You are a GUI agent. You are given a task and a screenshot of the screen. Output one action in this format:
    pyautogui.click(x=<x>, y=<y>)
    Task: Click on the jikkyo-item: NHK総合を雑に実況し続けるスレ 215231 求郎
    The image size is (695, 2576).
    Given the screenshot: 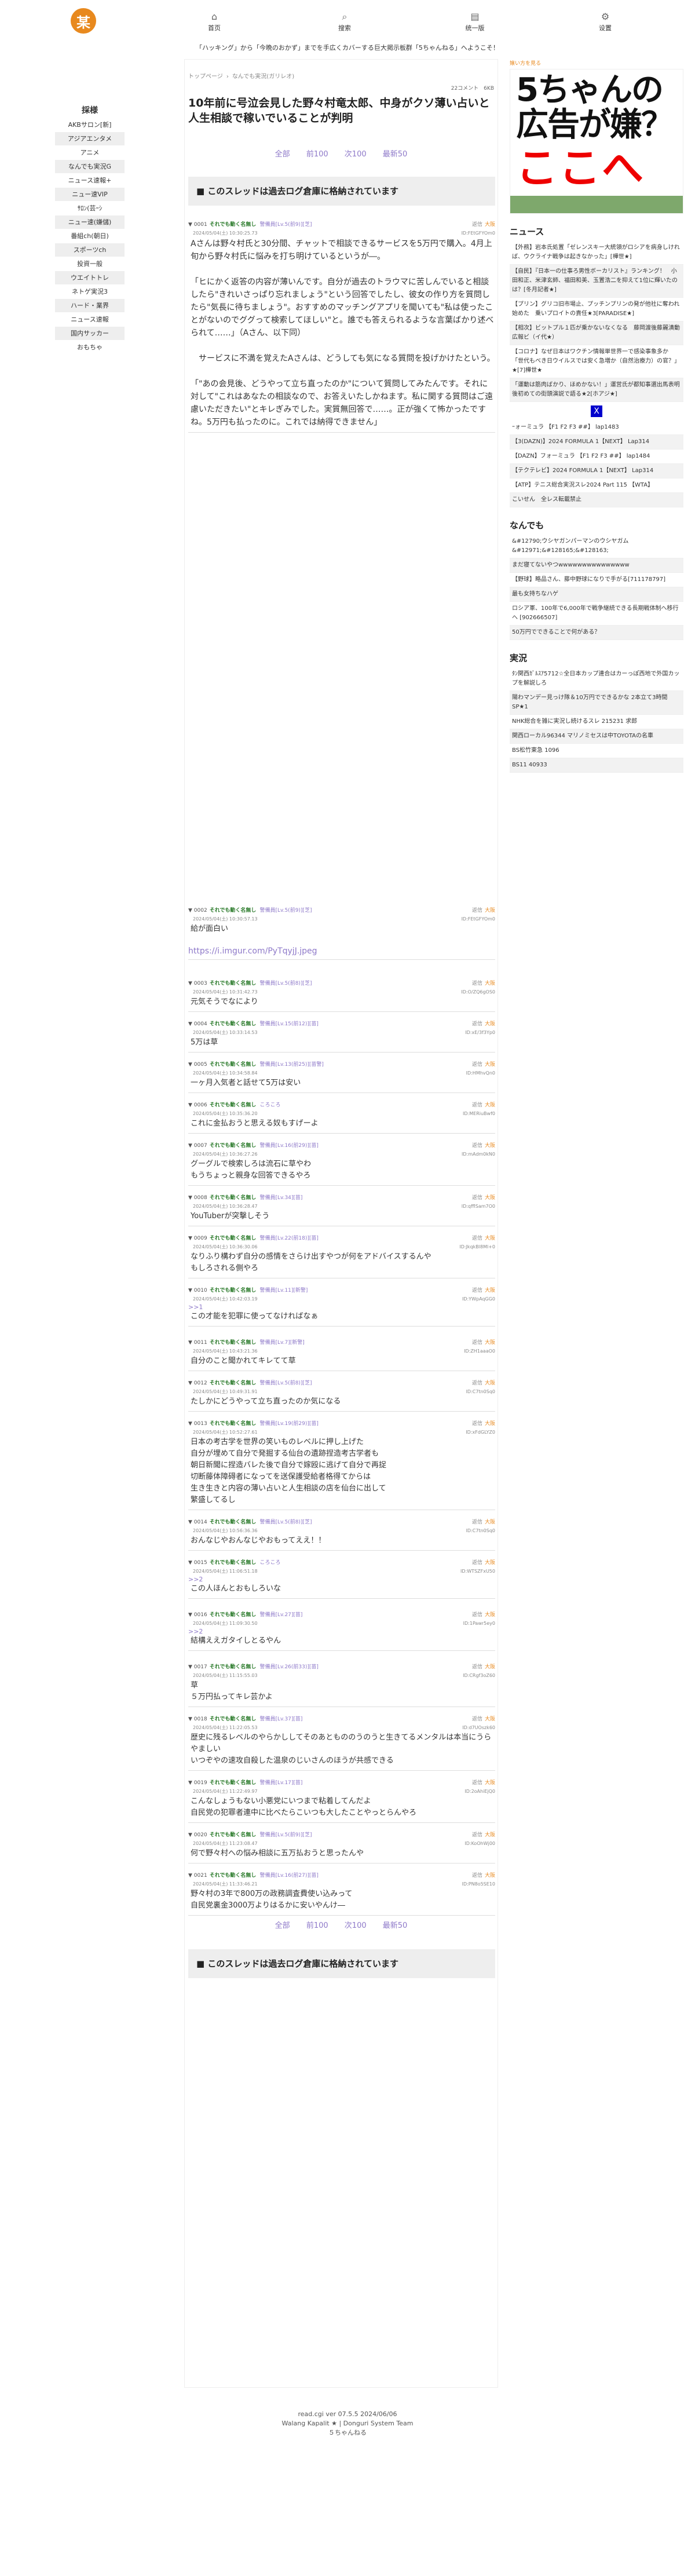 What is the action you would take?
    pyautogui.click(x=596, y=722)
    